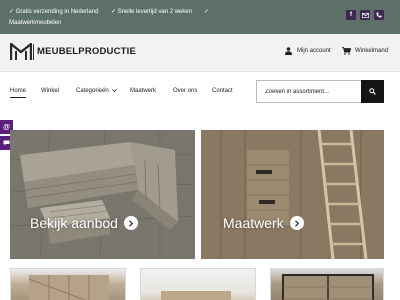 Image resolution: width=400 pixels, height=300 pixels. Describe the element at coordinates (87, 51) in the screenshot. I see `logo-text: MEUBELPRODUCTIE` at that location.